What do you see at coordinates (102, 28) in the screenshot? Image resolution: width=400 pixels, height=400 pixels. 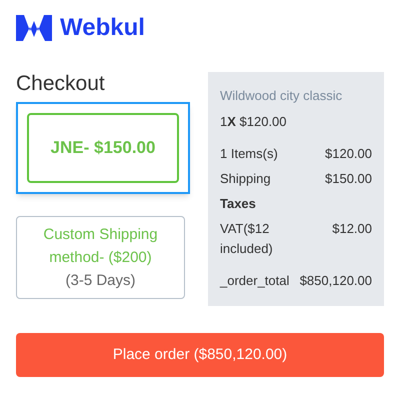 I see `logo-text: Webkul` at bounding box center [102, 28].